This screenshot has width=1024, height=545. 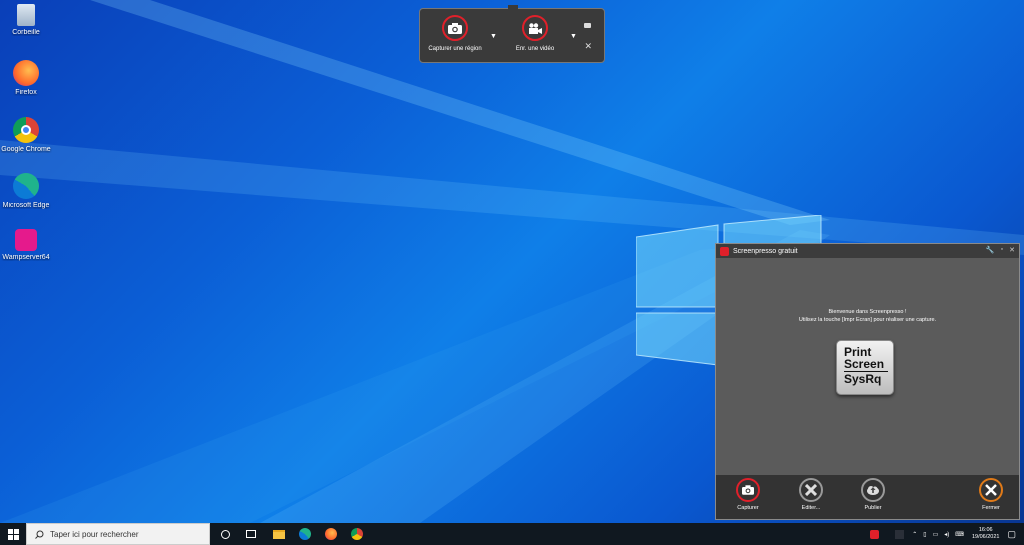 I want to click on clock-time: 16:06, so click(x=985, y=530).